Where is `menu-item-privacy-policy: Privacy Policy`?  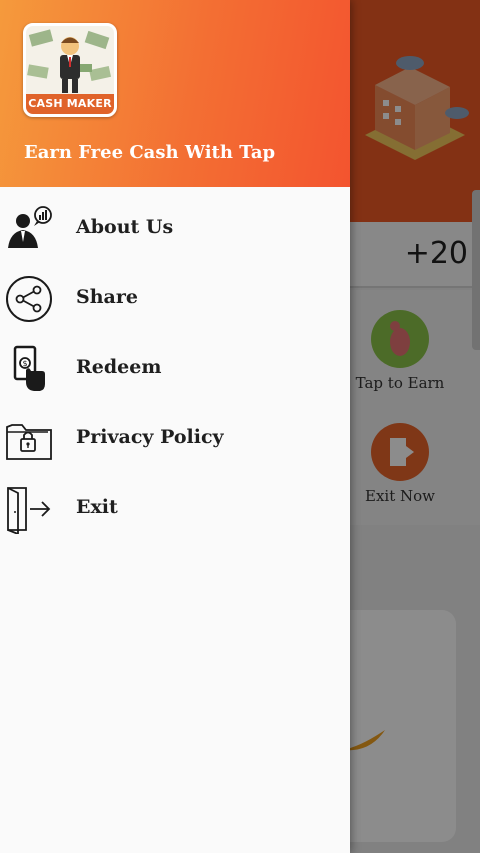 menu-item-privacy-policy: Privacy Policy is located at coordinates (175, 439).